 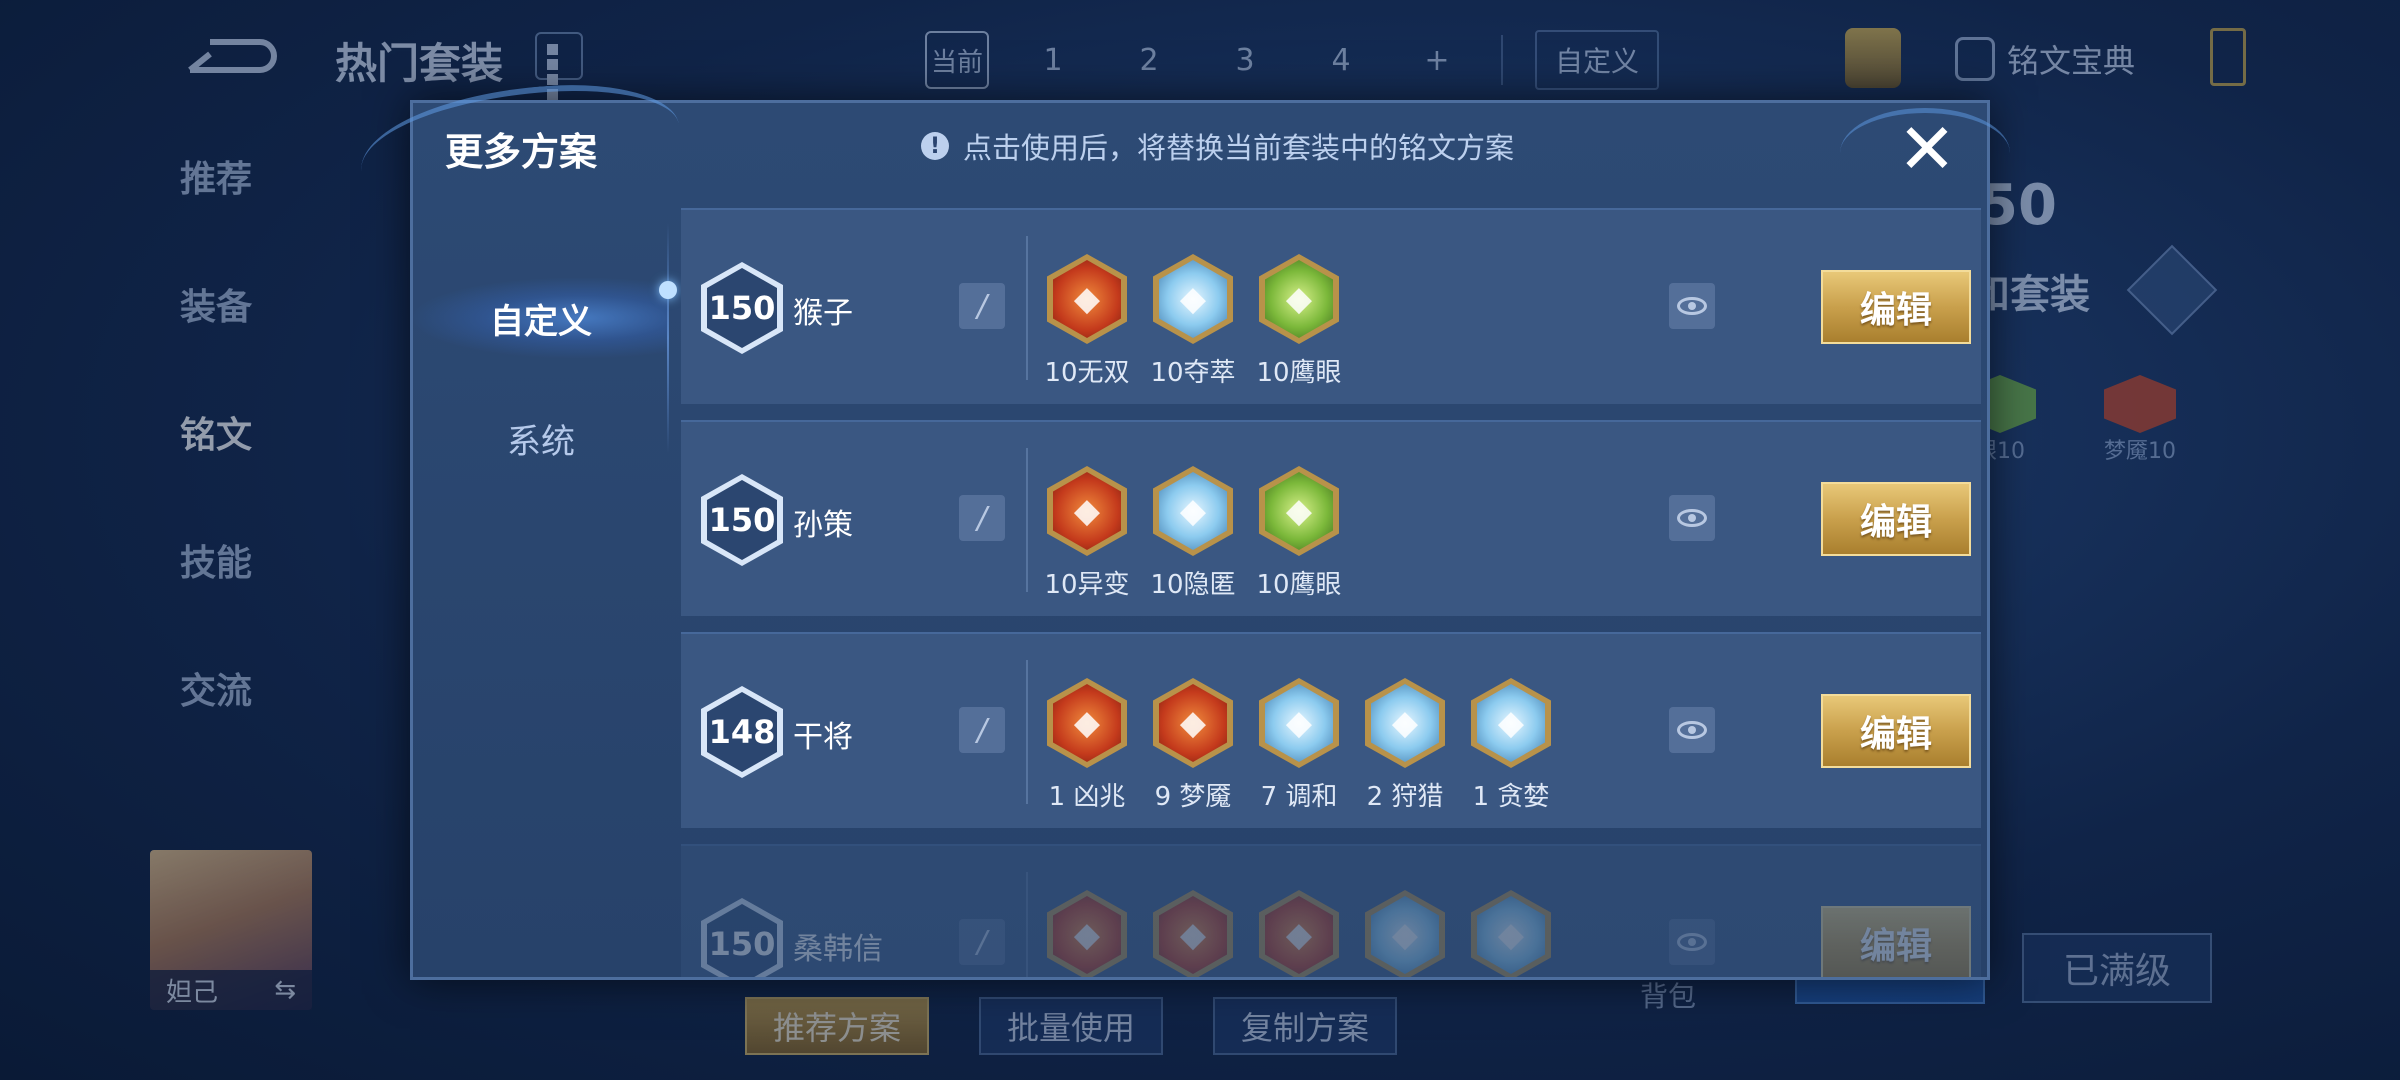 What do you see at coordinates (541, 595) in the screenshot?
I see `plan-type-sidebar: 自定义 系统` at bounding box center [541, 595].